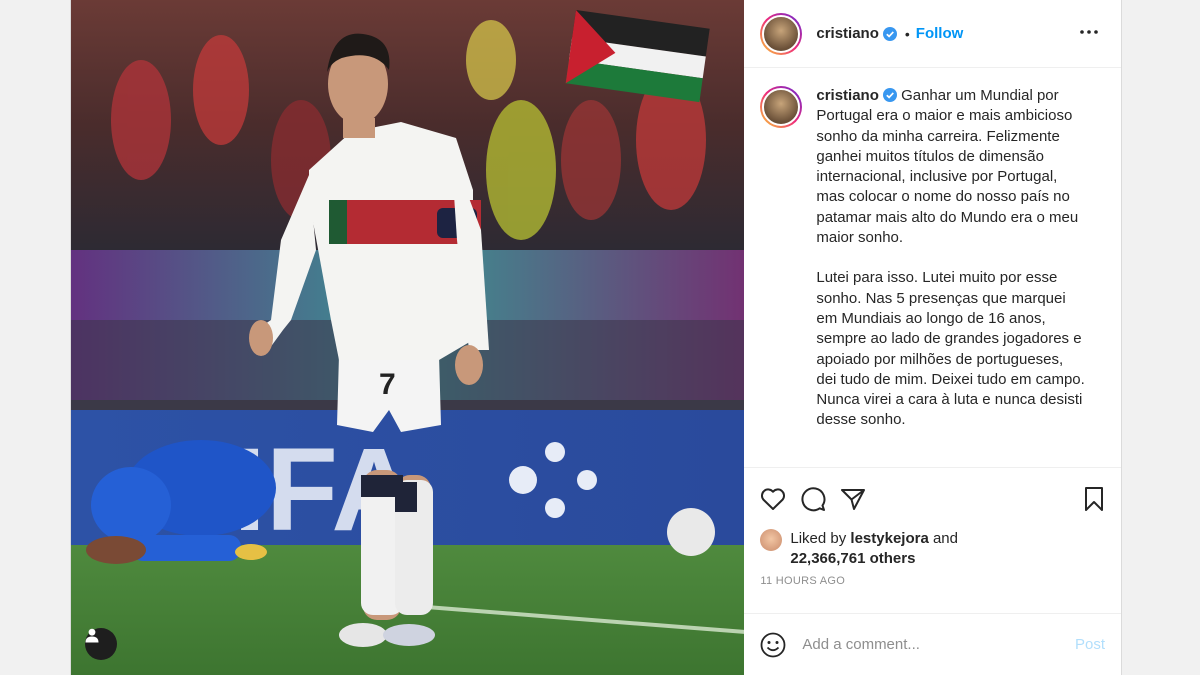 This screenshot has width=1200, height=675. What do you see at coordinates (852, 558) in the screenshot?
I see `likes-count: 22,366,761 others` at bounding box center [852, 558].